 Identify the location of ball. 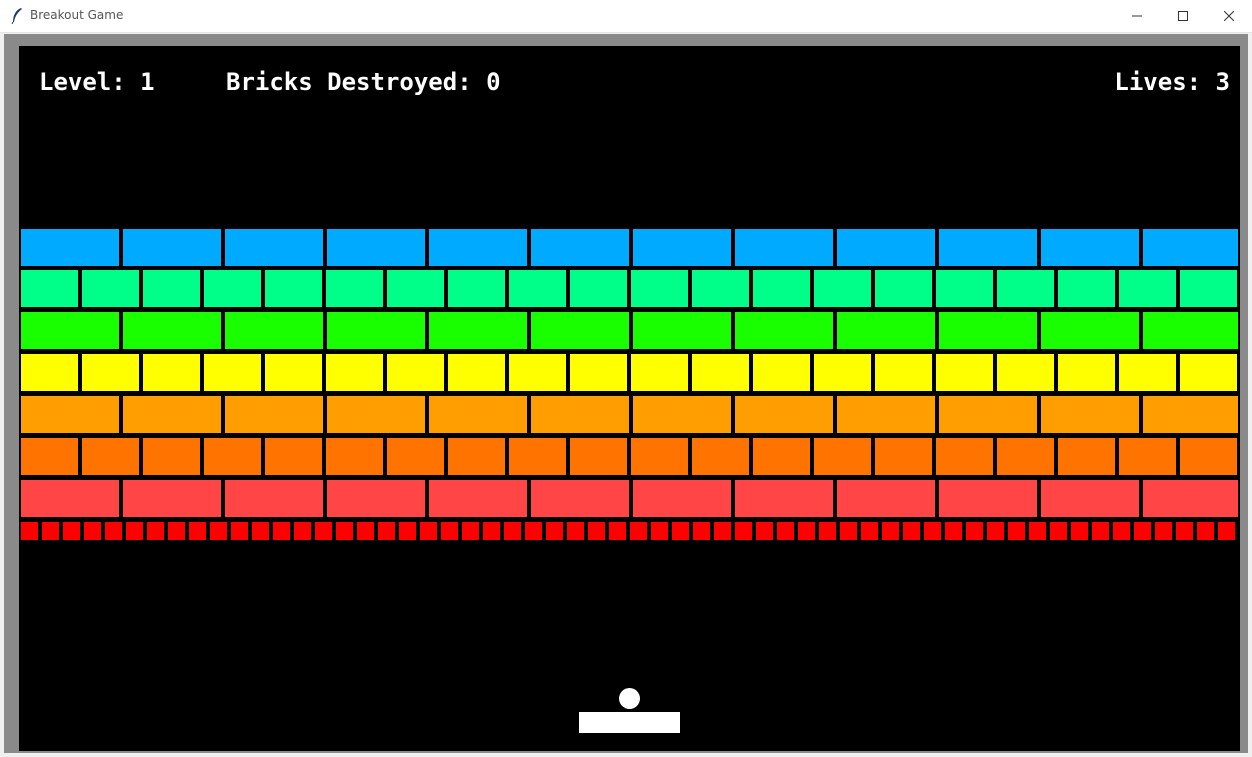
(629, 698).